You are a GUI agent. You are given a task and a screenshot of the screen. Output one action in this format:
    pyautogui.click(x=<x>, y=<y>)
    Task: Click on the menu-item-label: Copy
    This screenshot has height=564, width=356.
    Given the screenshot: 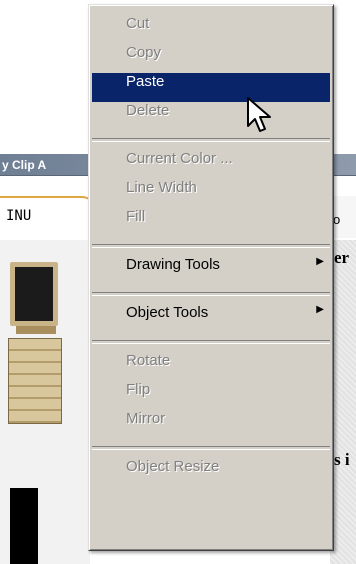 What is the action you would take?
    pyautogui.click(x=144, y=52)
    